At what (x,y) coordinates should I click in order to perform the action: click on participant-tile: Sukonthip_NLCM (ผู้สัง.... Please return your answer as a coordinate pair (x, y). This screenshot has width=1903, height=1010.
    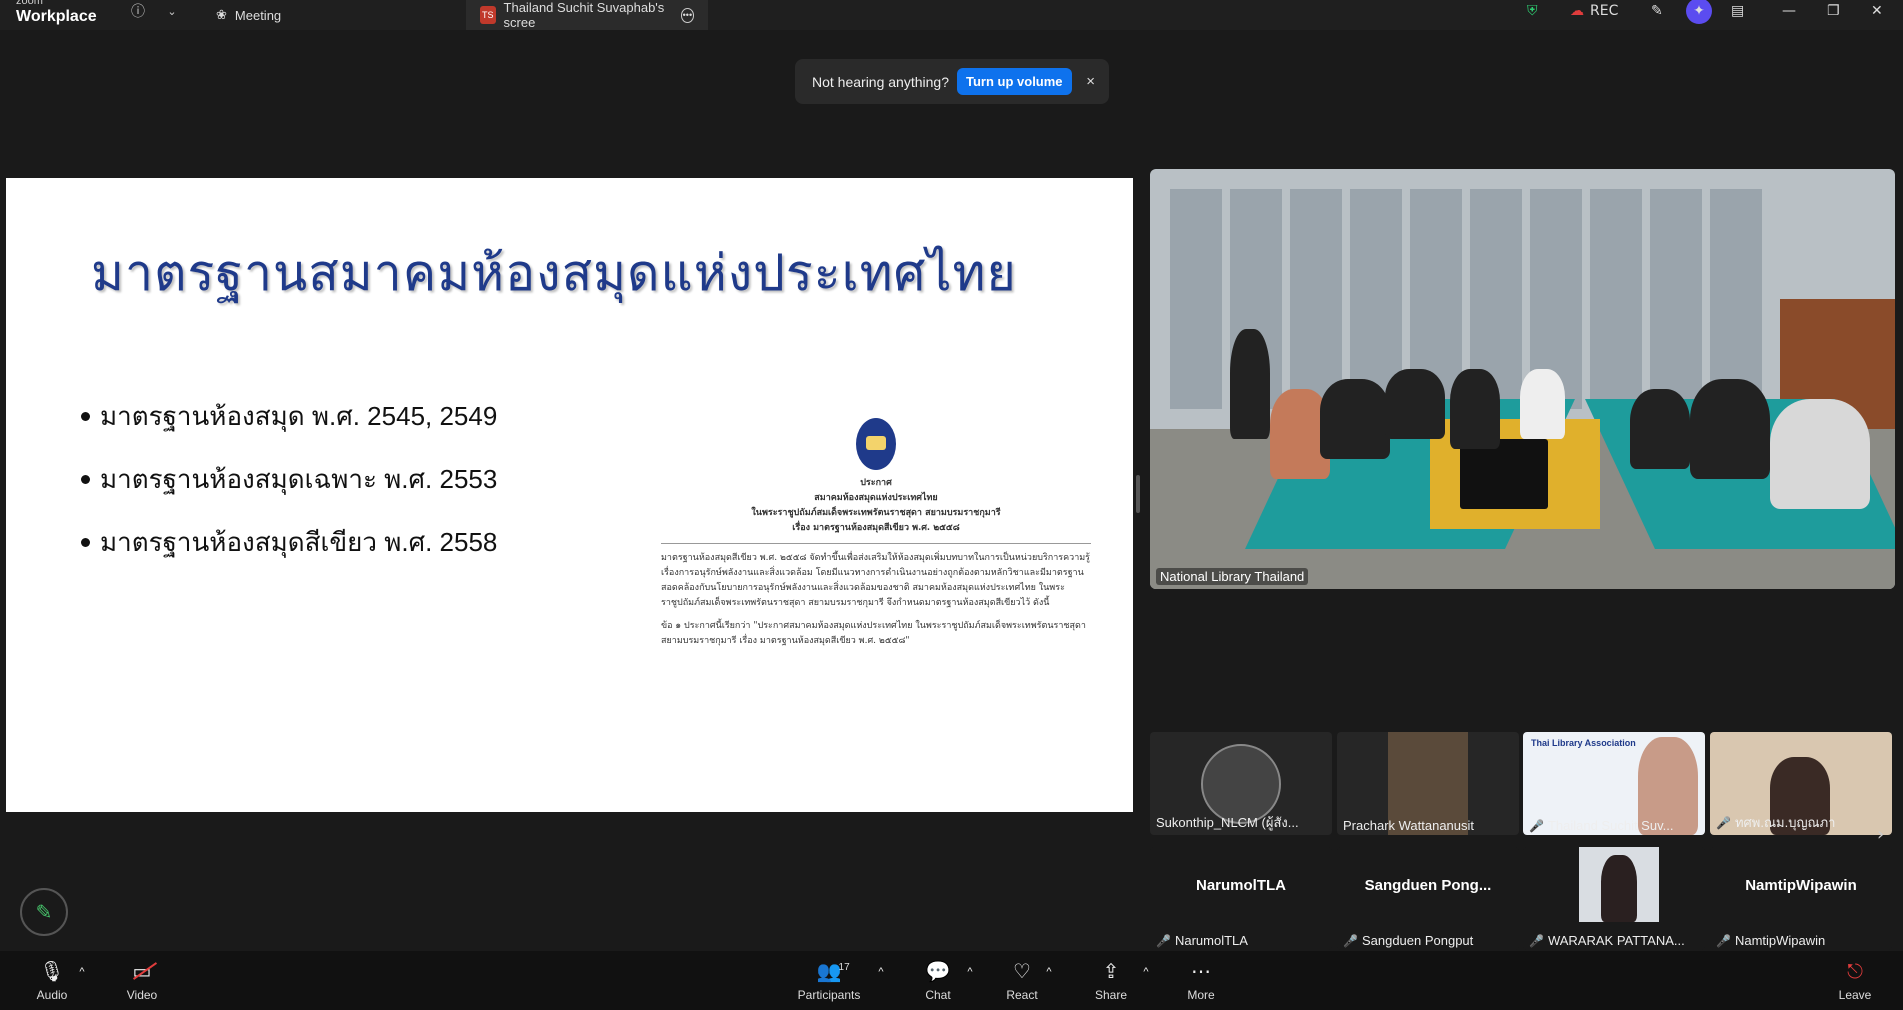
    Looking at the image, I should click on (1241, 783).